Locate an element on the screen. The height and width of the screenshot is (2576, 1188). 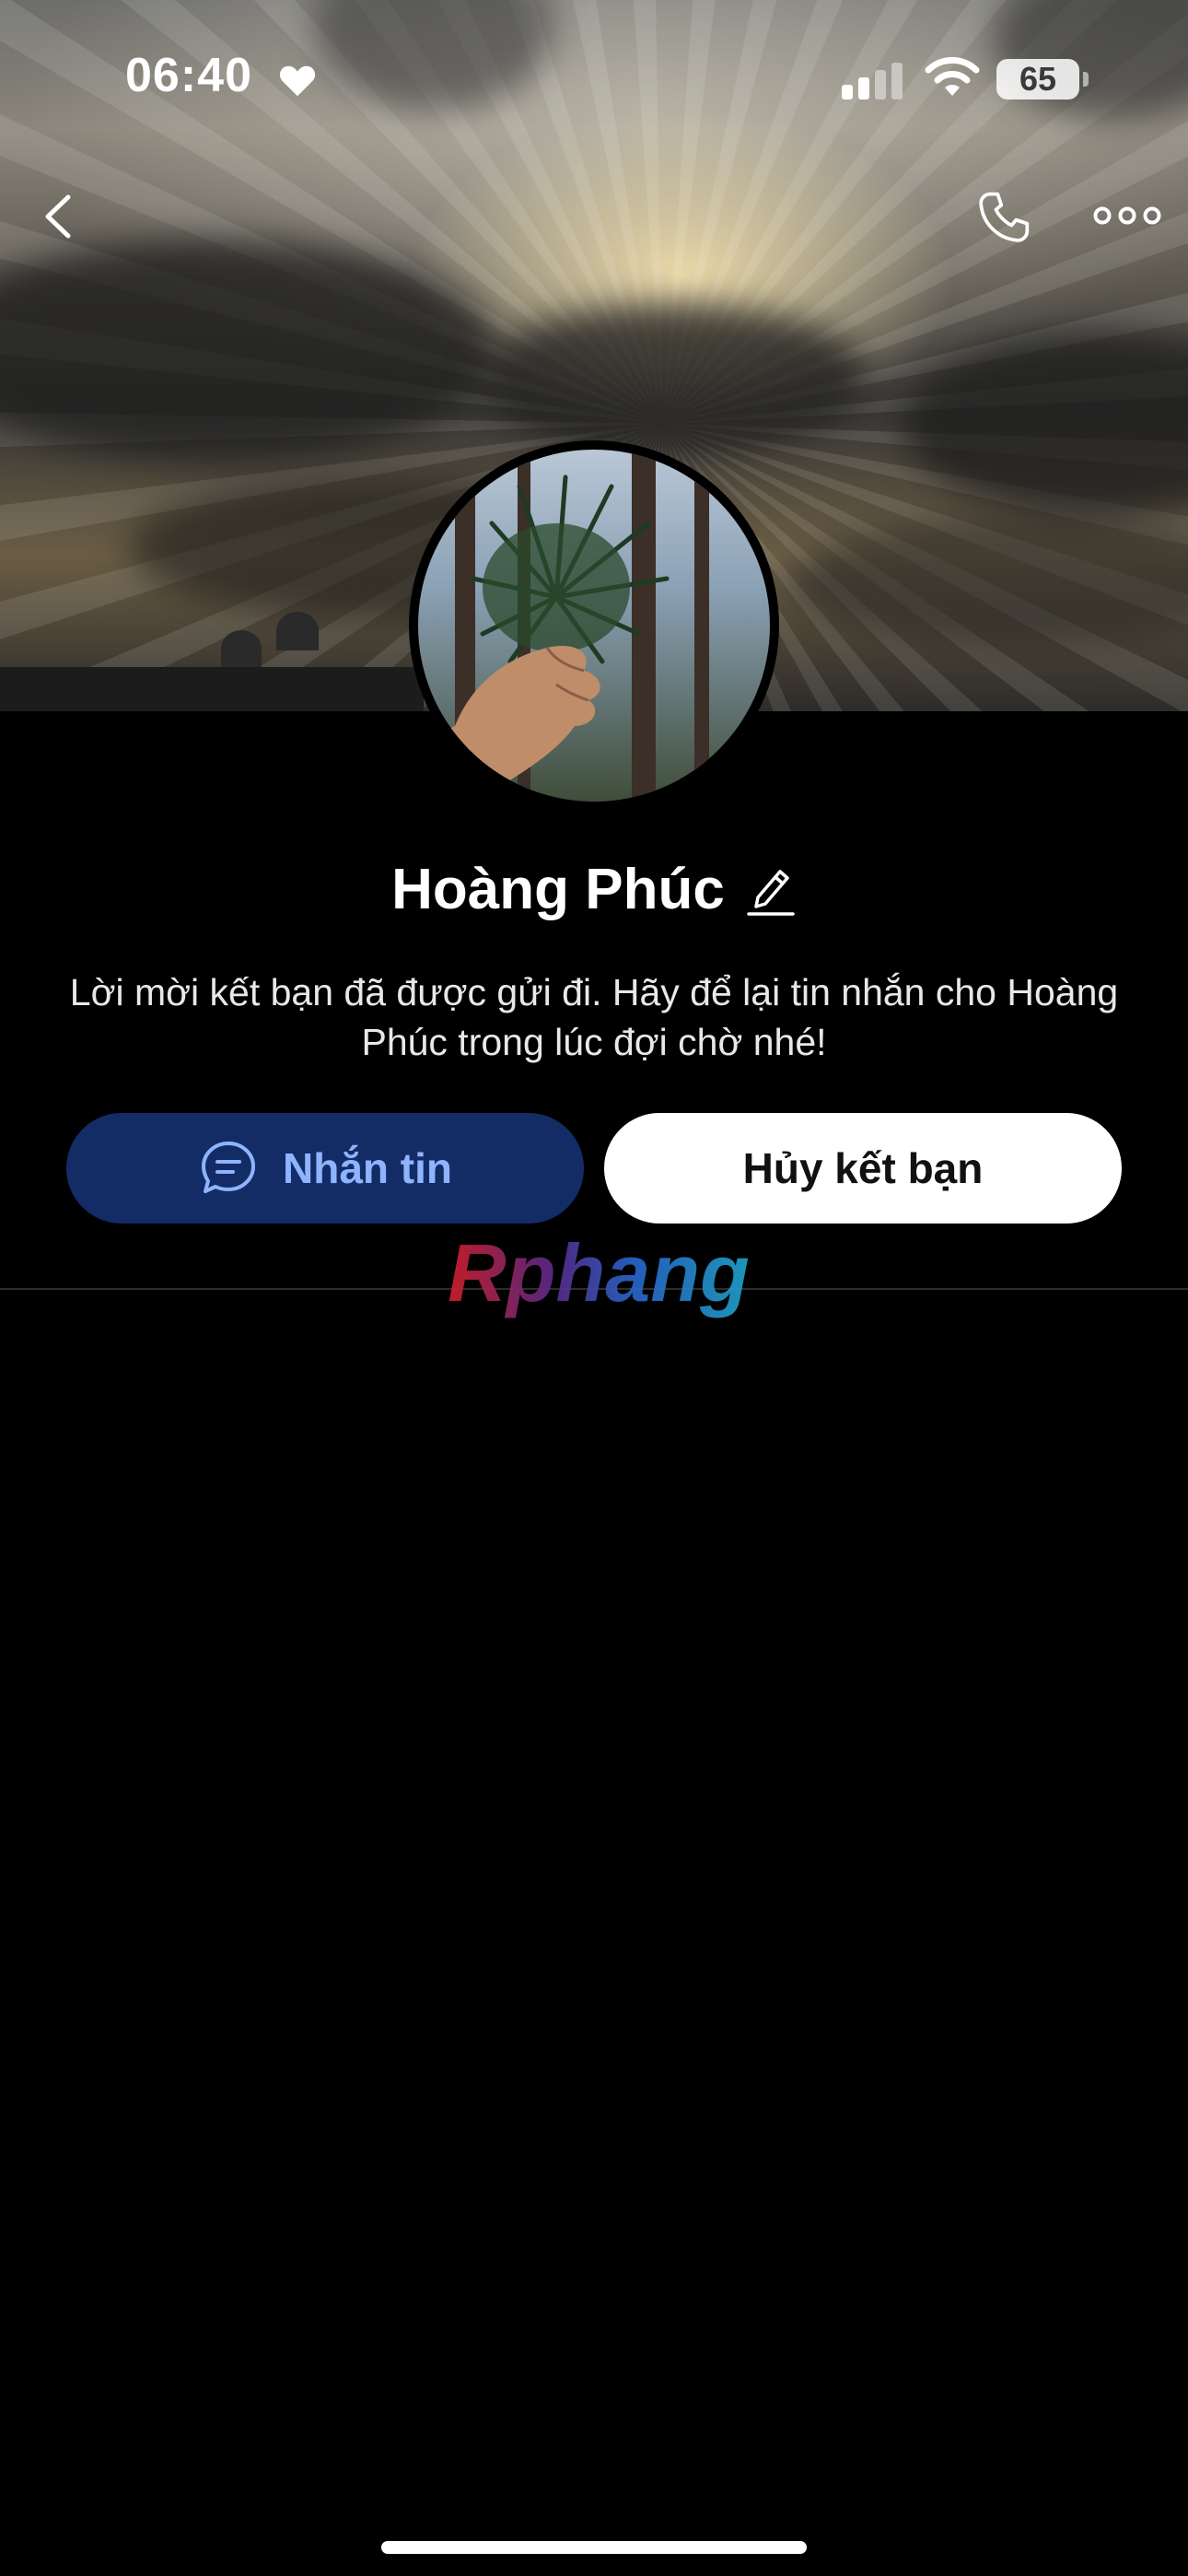
message-button: Nhắn tin is located at coordinates (325, 1168).